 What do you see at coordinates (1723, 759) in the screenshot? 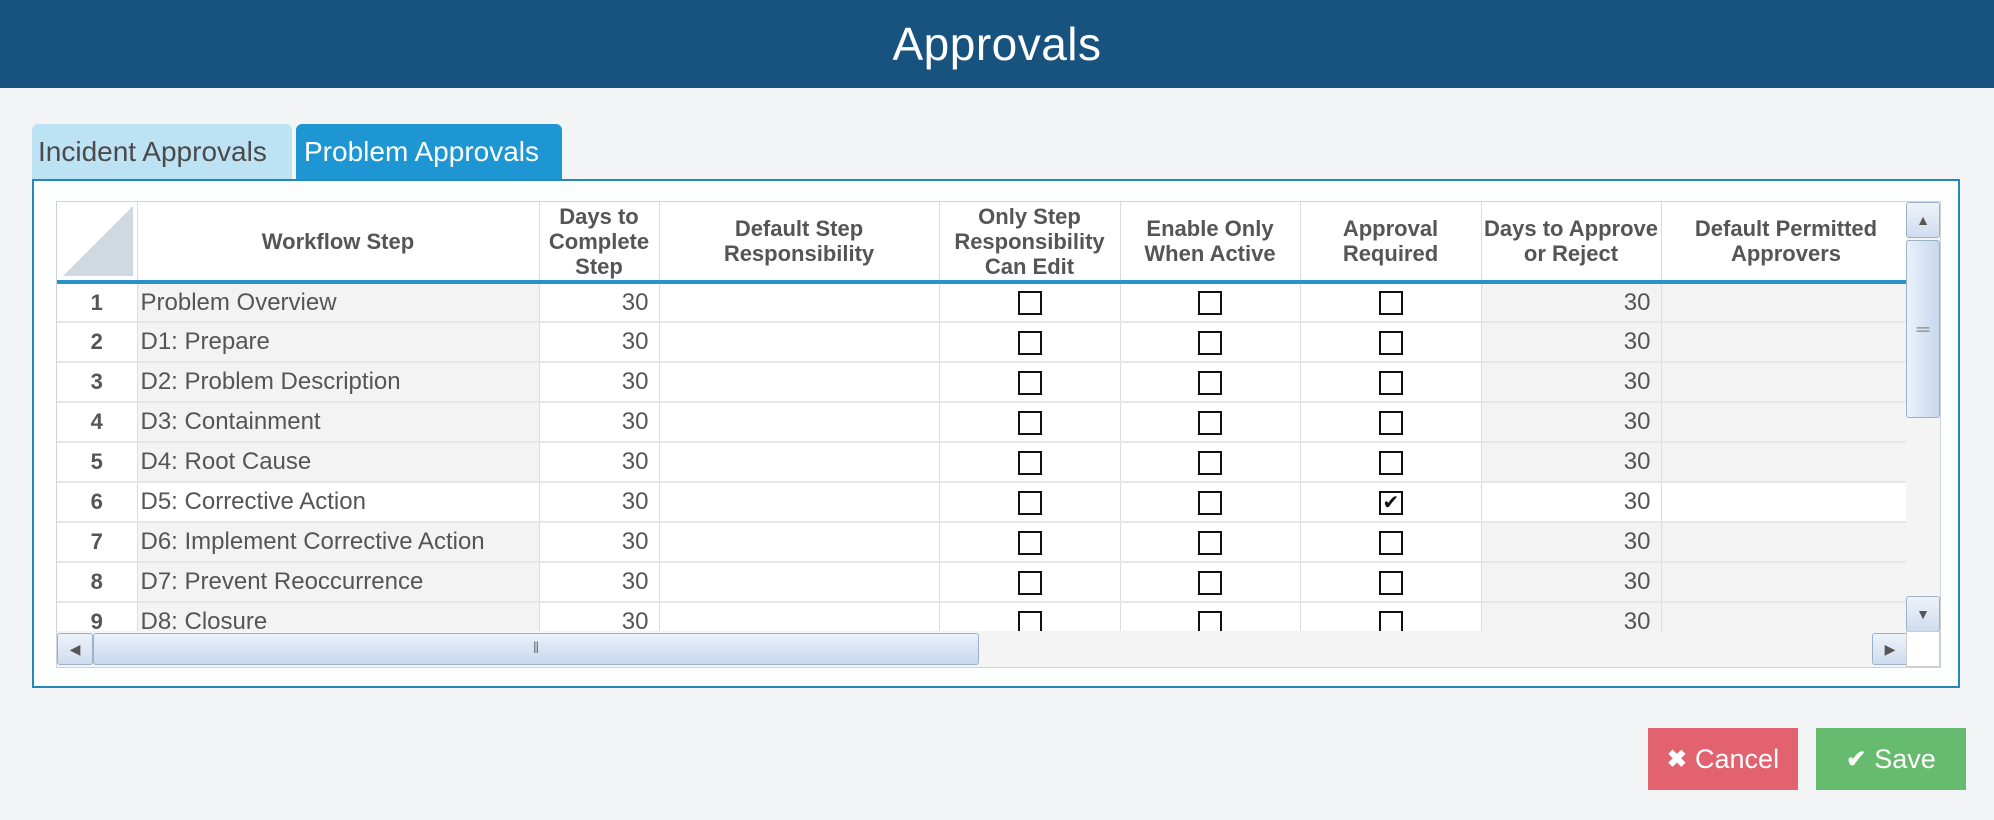
I see `cancel-button: ✖ Cancel` at bounding box center [1723, 759].